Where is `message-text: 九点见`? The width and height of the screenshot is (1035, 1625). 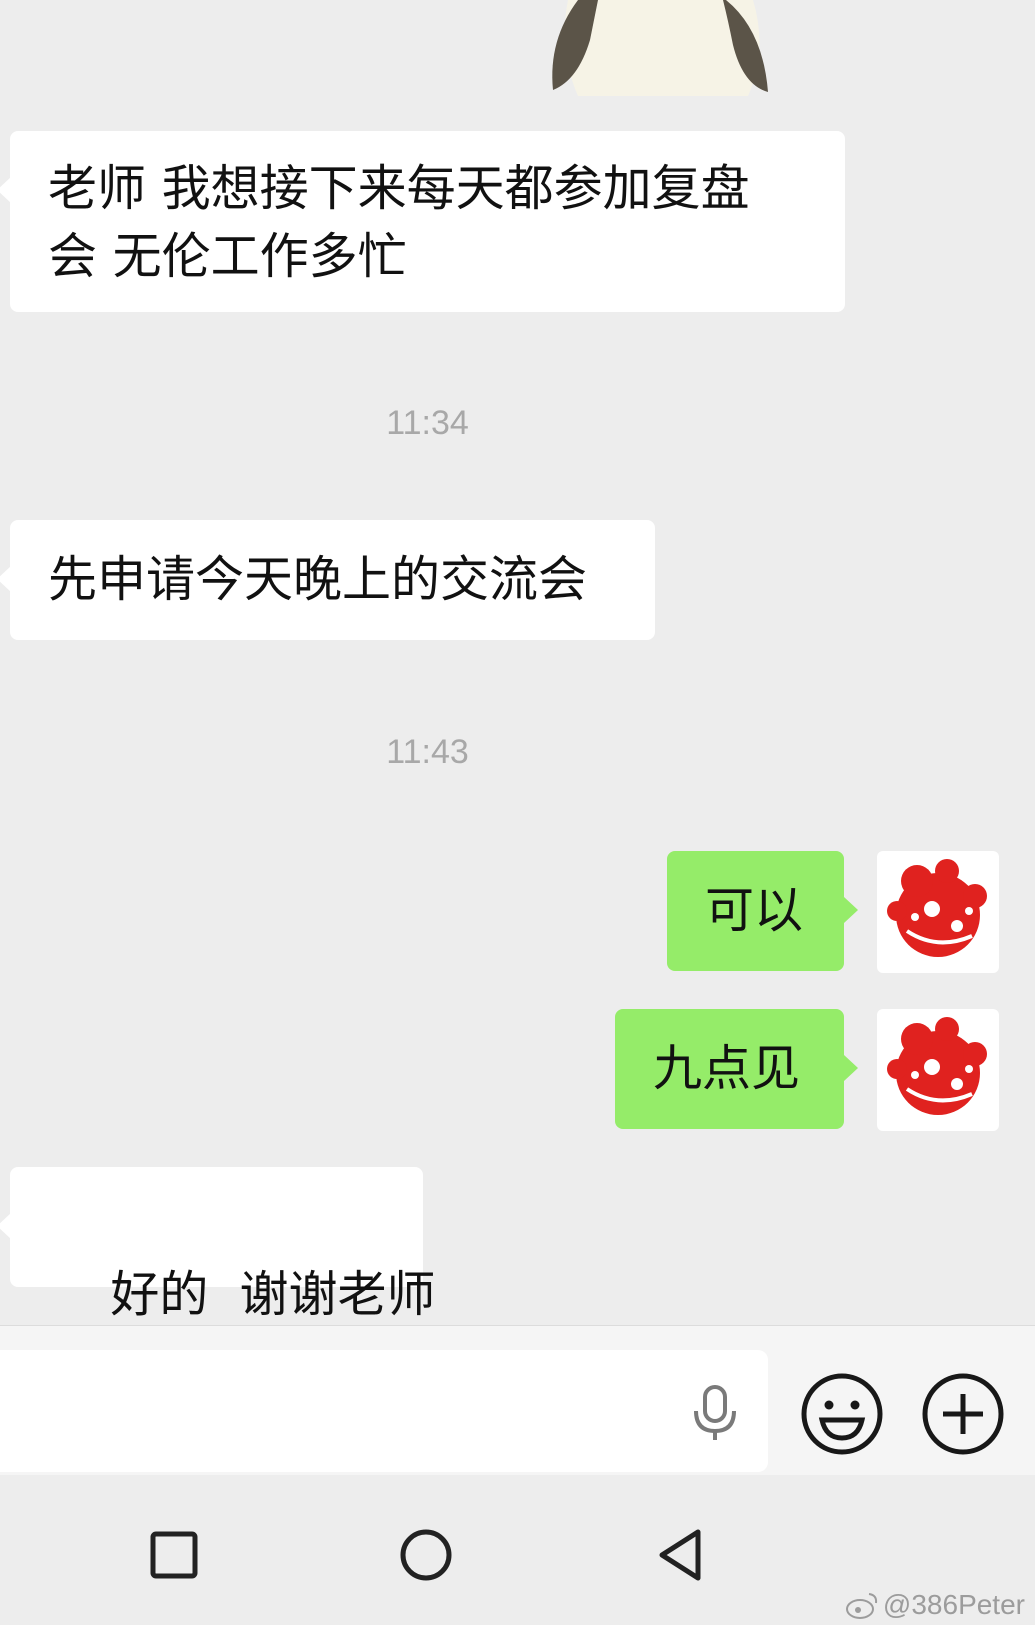 message-text: 九点见 is located at coordinates (727, 1068).